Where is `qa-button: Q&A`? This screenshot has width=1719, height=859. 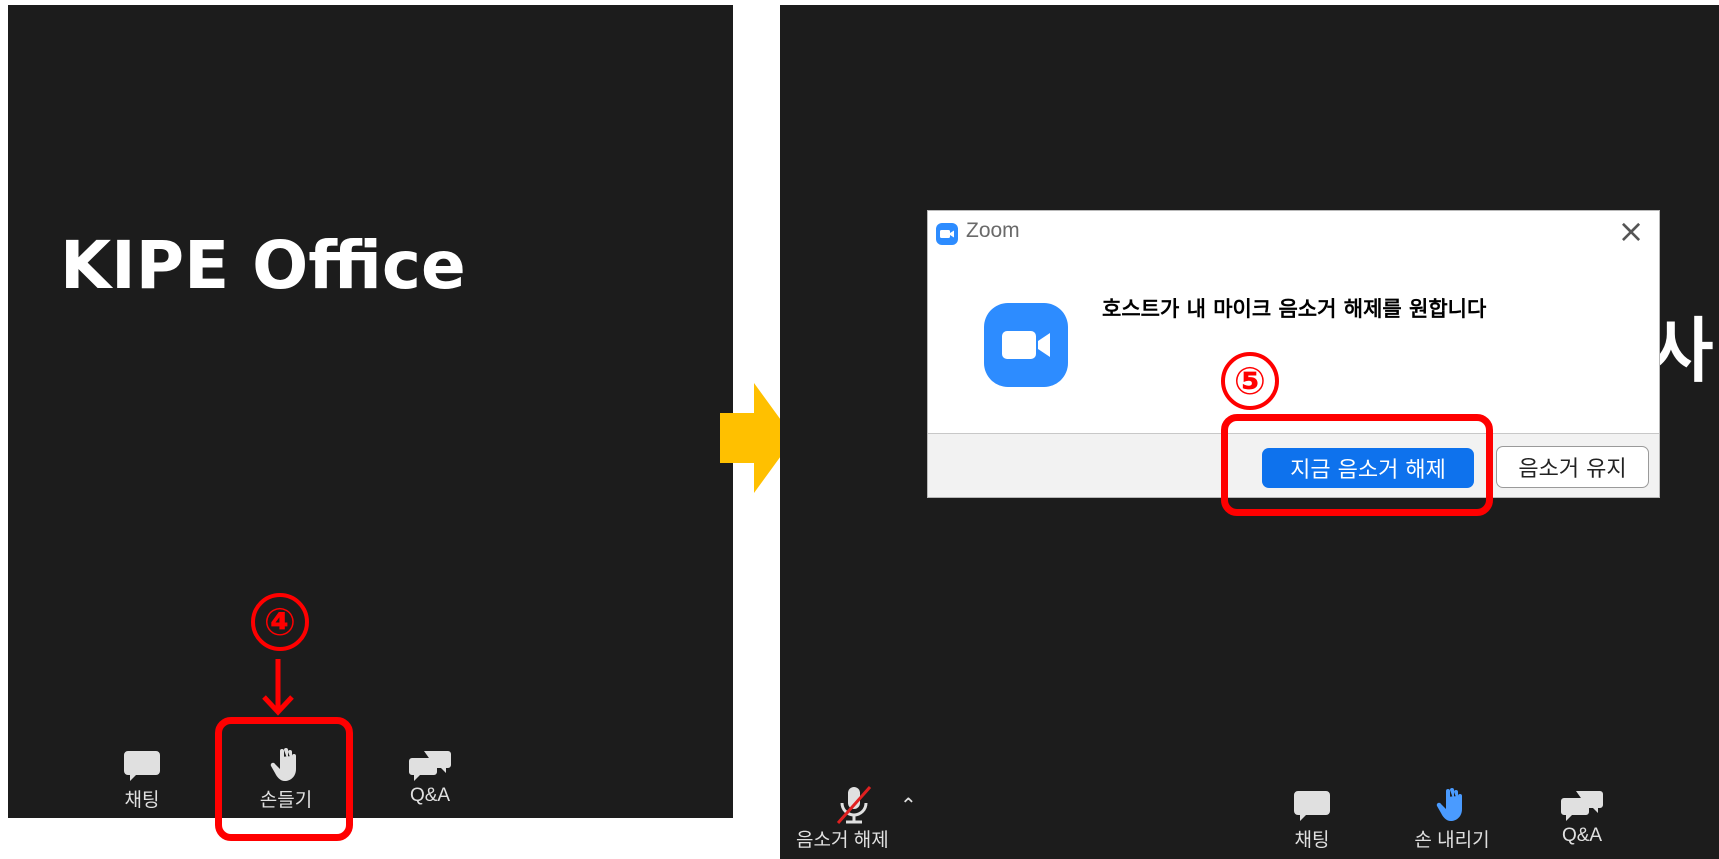 qa-button: Q&A is located at coordinates (430, 777).